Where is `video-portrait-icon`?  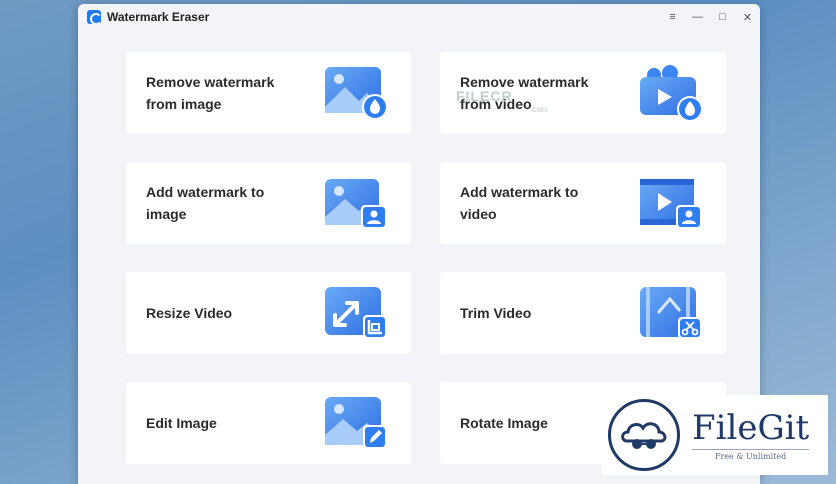
video-portrait-icon is located at coordinates (671, 204).